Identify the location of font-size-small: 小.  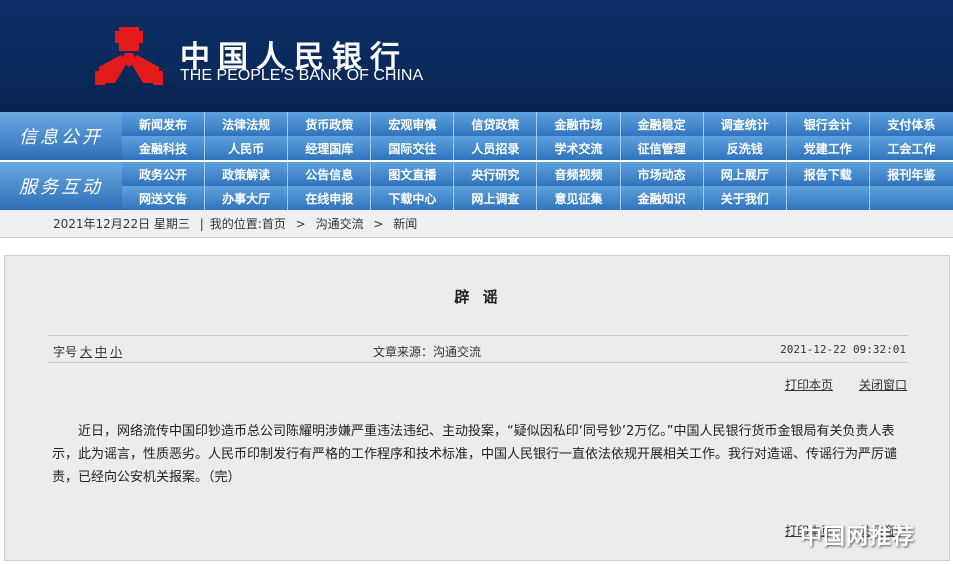
(116, 352).